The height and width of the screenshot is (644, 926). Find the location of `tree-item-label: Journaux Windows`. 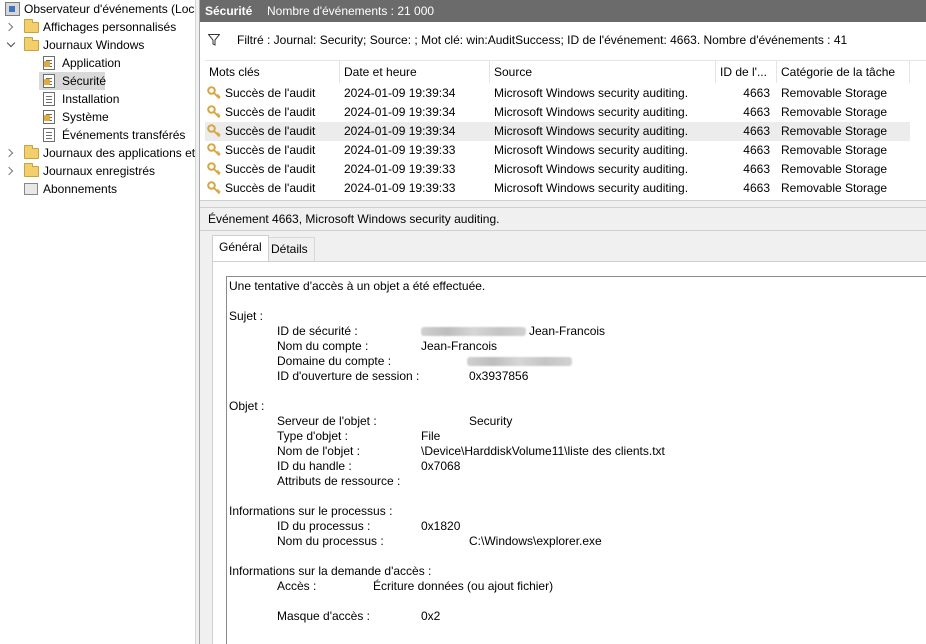

tree-item-label: Journaux Windows is located at coordinates (94, 45).